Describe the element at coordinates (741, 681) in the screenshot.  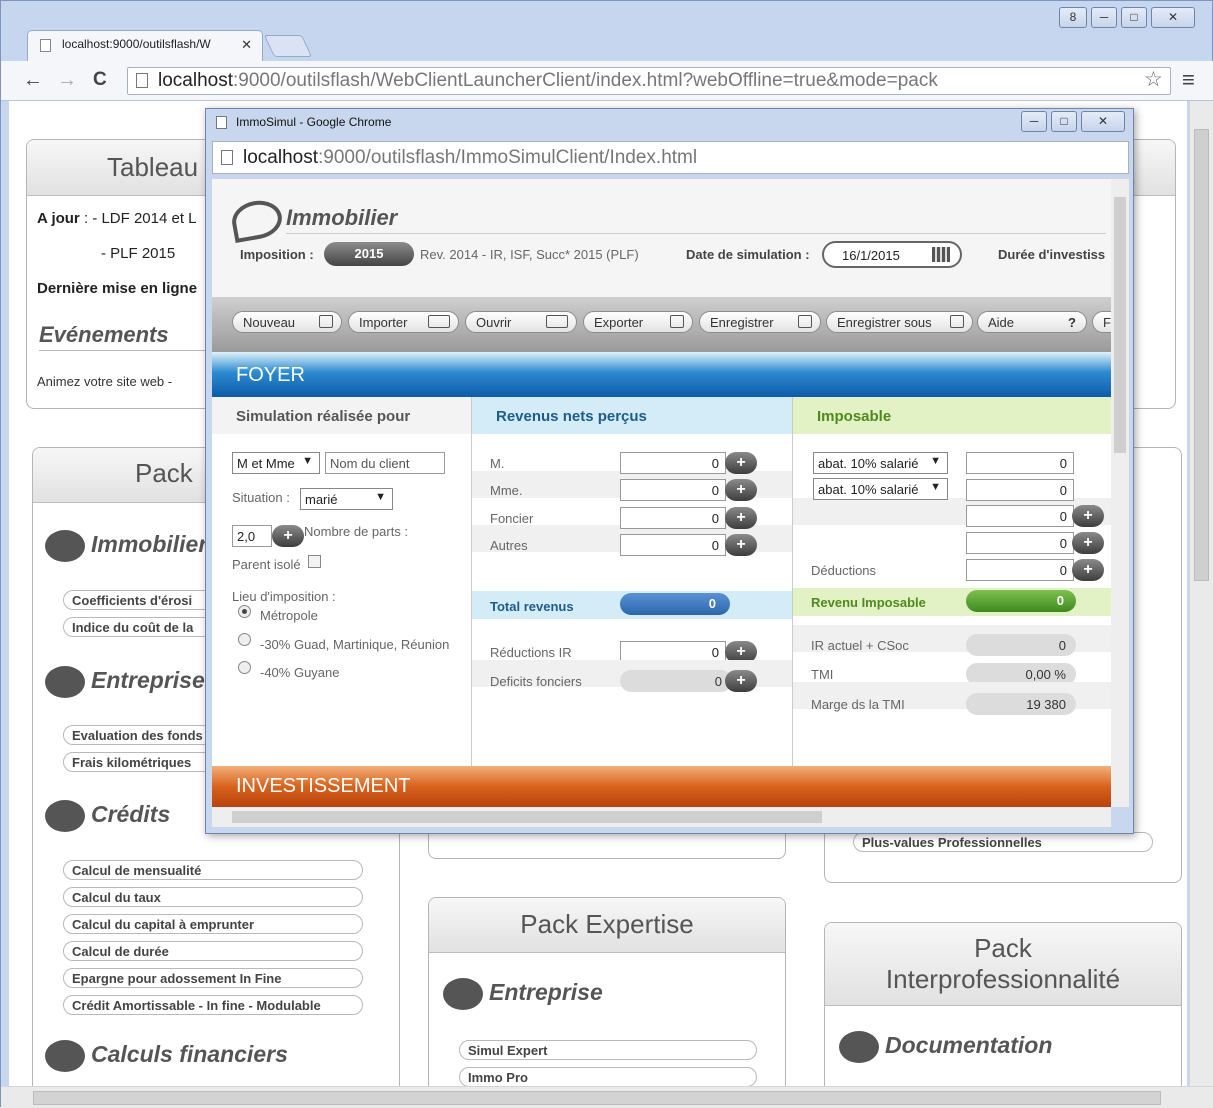
I see `deficits-plus-button: +` at that location.